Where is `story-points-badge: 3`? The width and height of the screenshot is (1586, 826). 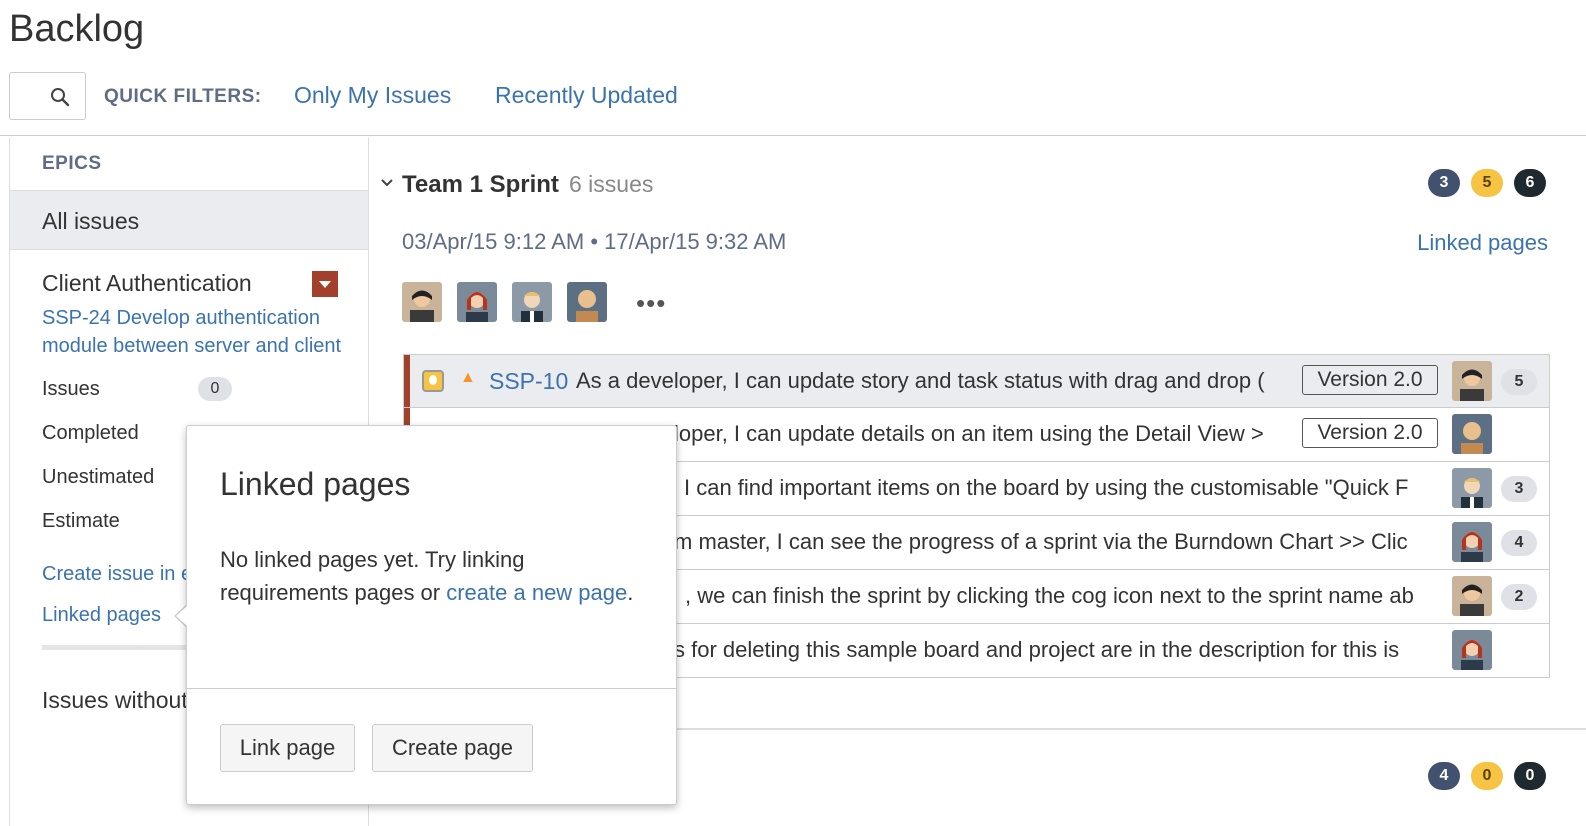
story-points-badge: 3 is located at coordinates (1519, 489).